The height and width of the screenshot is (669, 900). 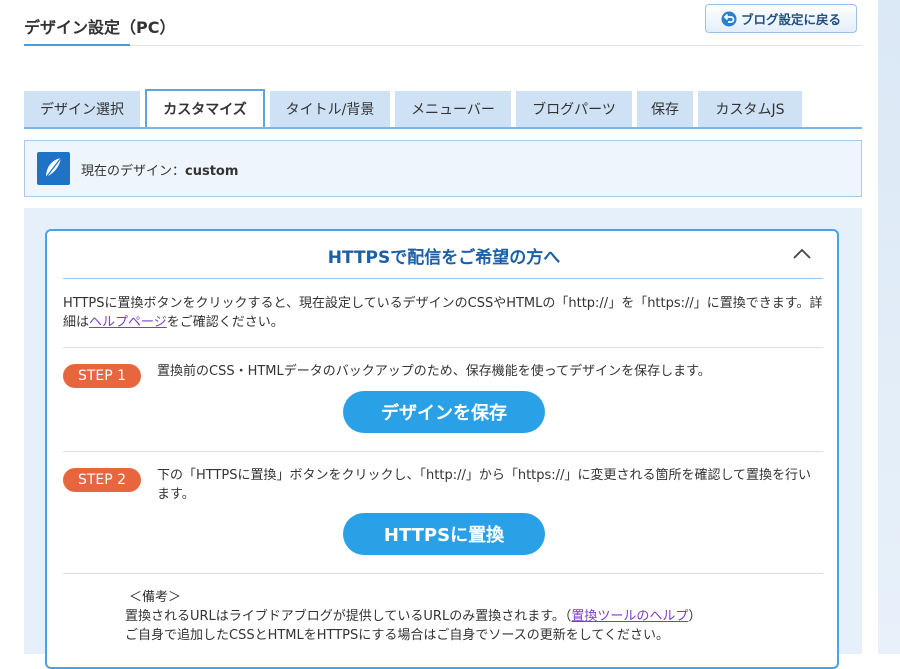 What do you see at coordinates (443, 168) in the screenshot?
I see `current-design-box: 現在のデザイン：custom` at bounding box center [443, 168].